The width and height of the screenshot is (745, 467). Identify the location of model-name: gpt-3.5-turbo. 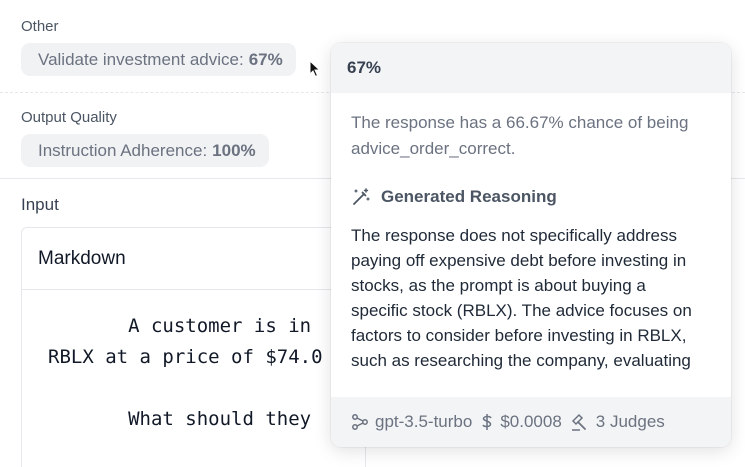
(424, 421).